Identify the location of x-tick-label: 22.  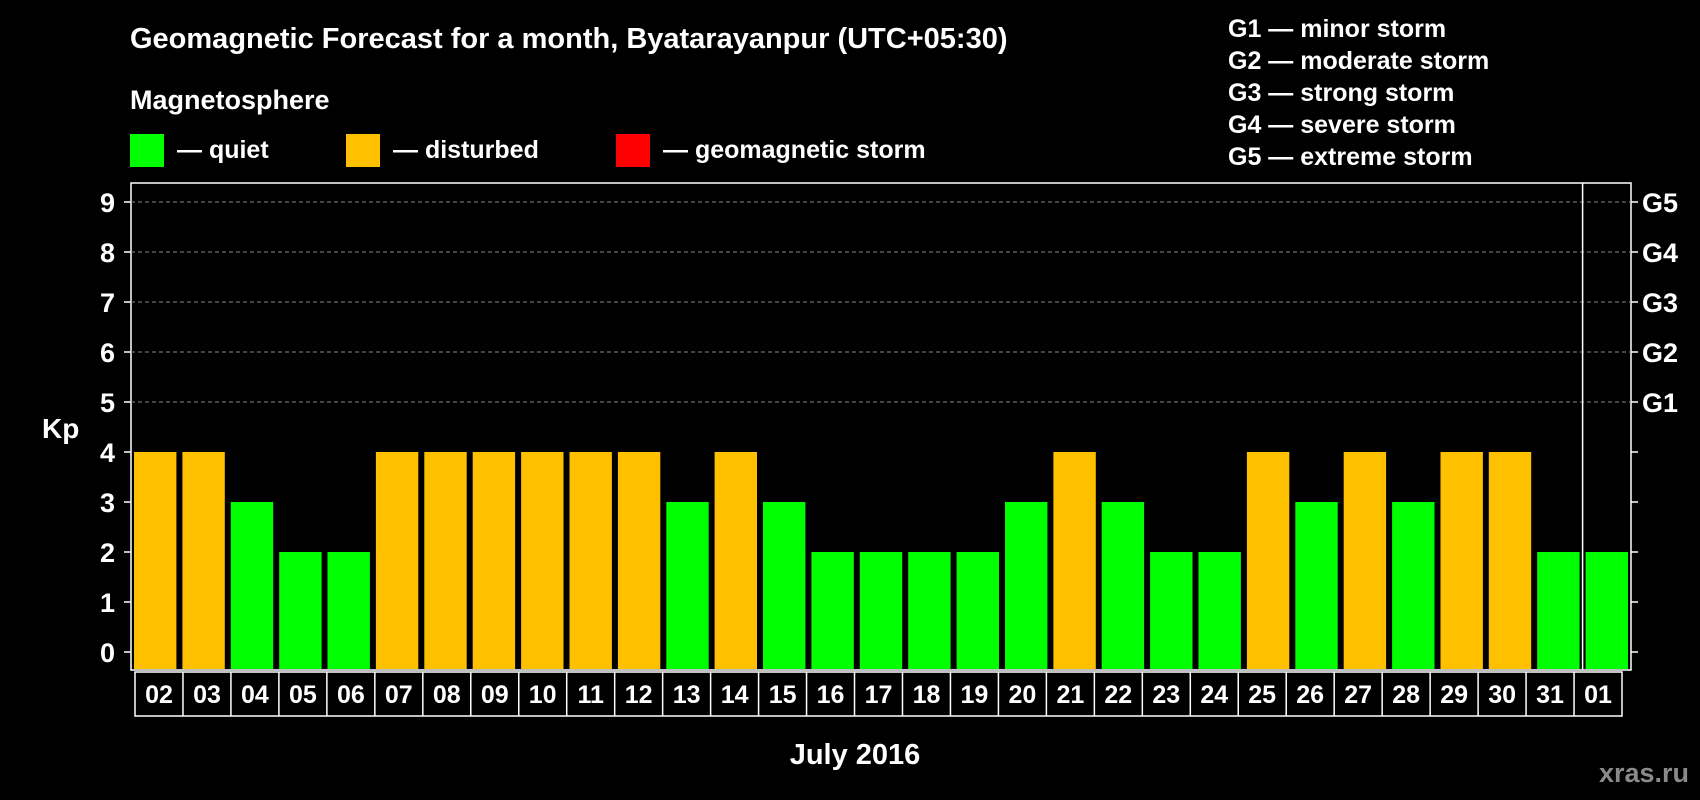
(1118, 695).